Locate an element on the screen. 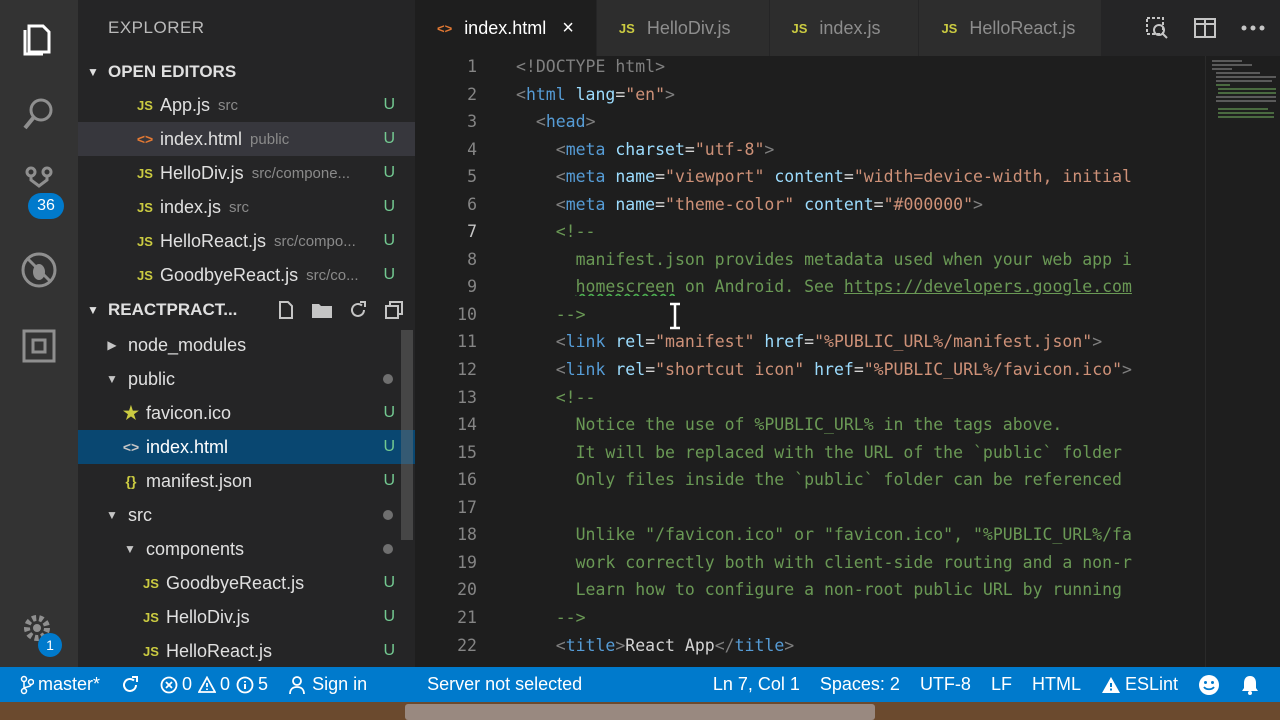 The image size is (1280, 720). sign-in-button: Sign in is located at coordinates (327, 684).